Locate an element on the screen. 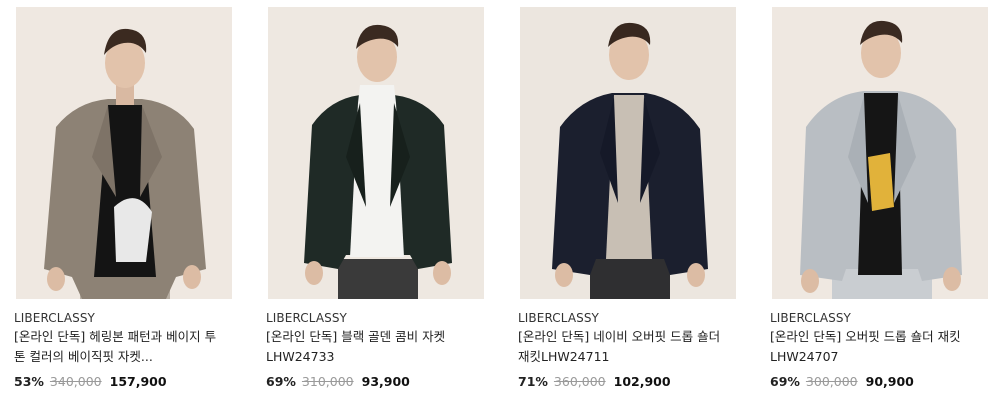 The width and height of the screenshot is (991, 416). price-row: 69% 300,000 90,900 is located at coordinates (842, 381).